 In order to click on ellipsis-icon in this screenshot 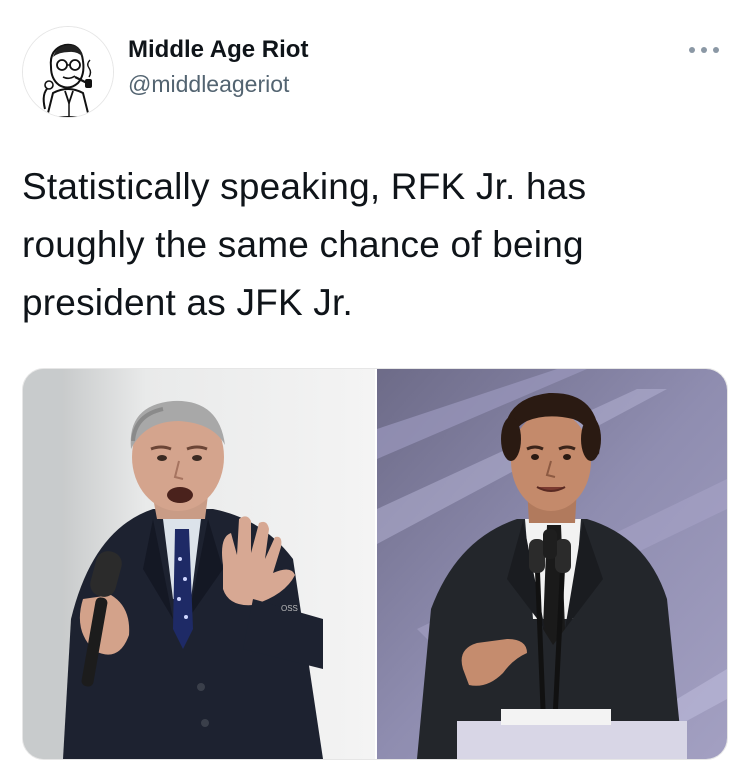, I will do `click(704, 50)`.